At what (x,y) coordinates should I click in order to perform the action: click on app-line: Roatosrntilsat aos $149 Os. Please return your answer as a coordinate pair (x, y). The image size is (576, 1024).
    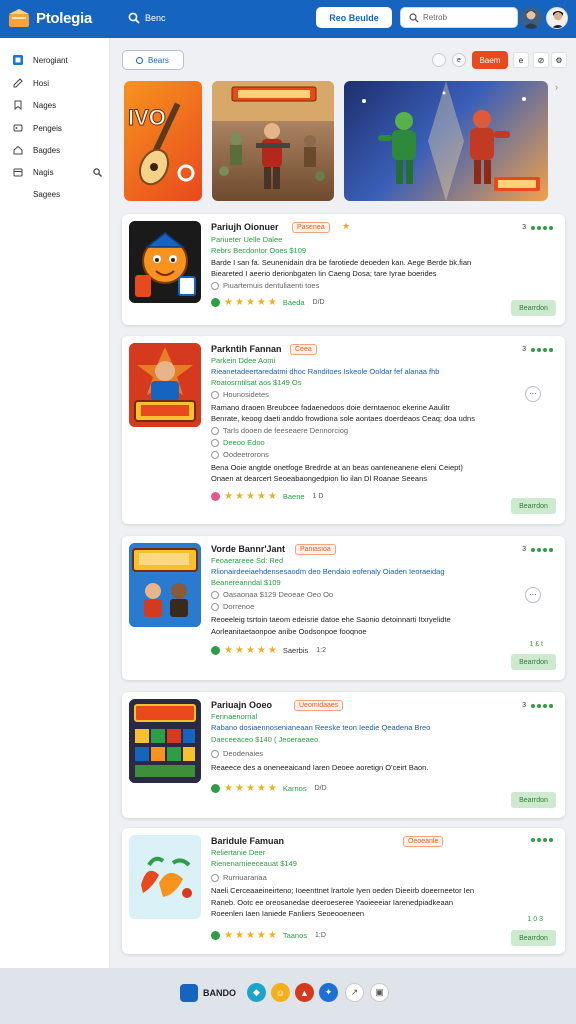
    Looking at the image, I should click on (256, 382).